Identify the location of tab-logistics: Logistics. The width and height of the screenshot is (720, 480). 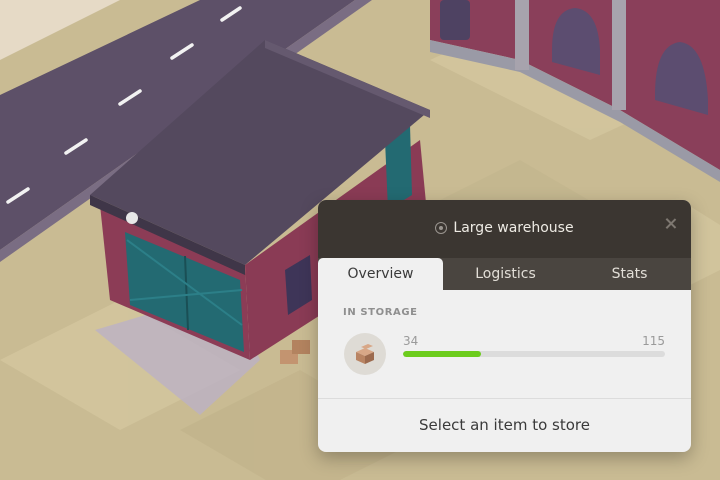
(505, 274).